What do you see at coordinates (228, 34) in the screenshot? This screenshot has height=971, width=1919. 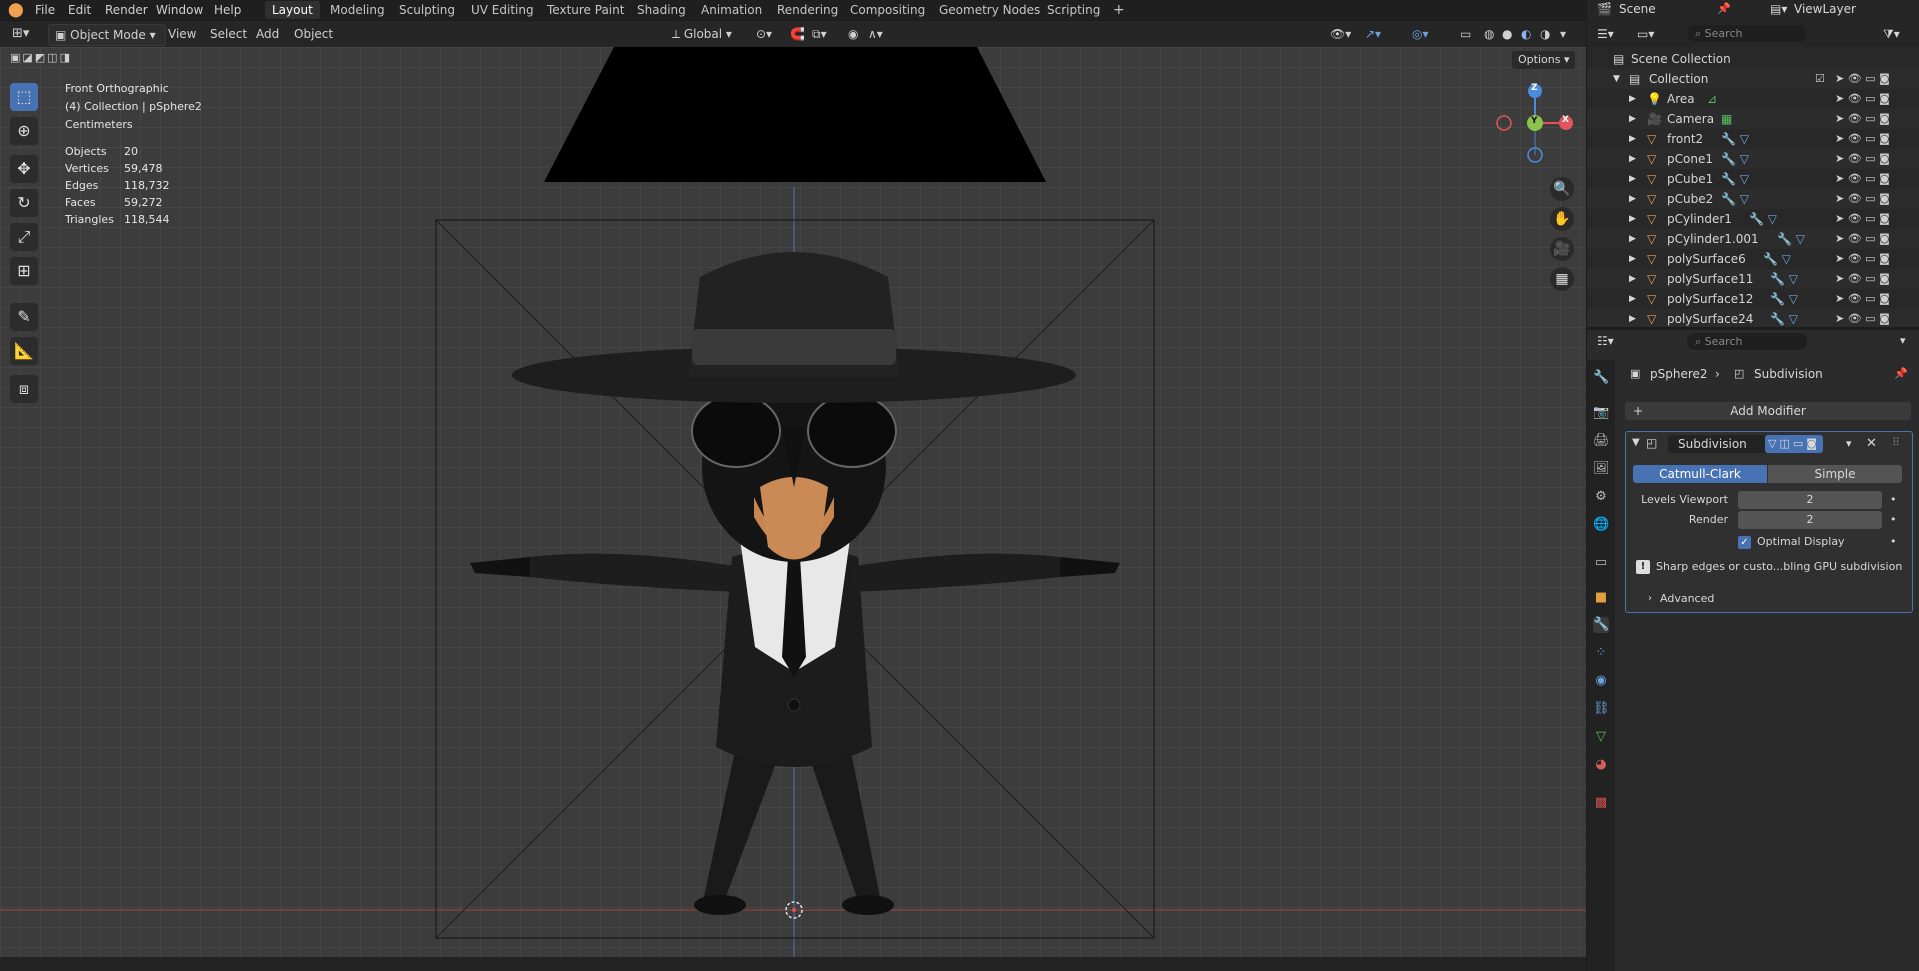 I see `menu-select: Select` at bounding box center [228, 34].